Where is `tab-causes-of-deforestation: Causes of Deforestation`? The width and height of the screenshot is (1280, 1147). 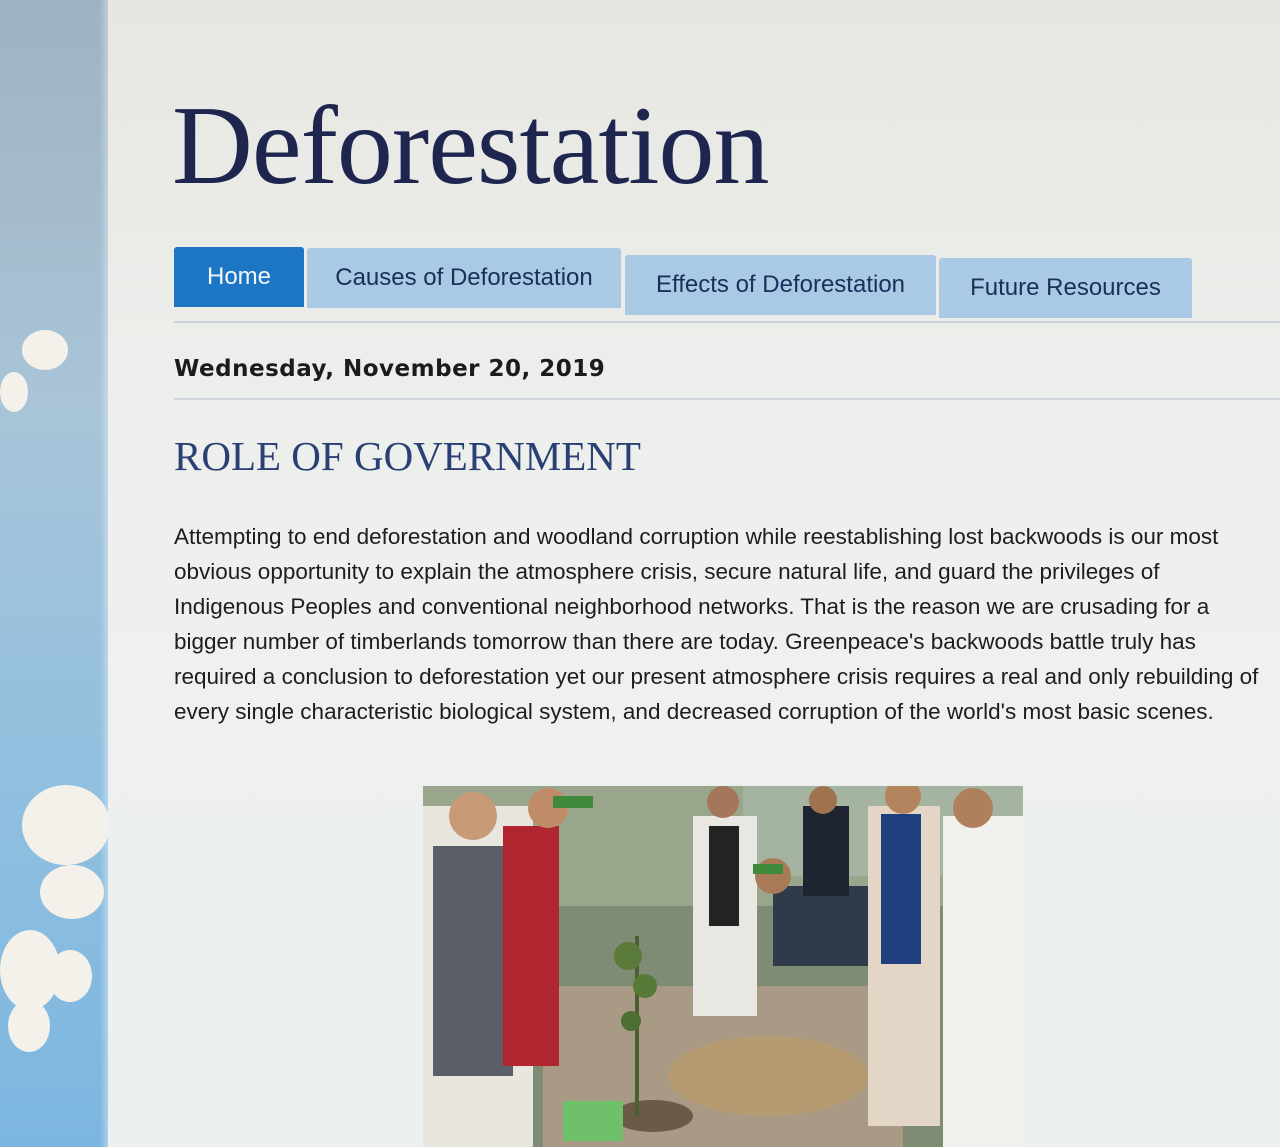 tab-causes-of-deforestation: Causes of Deforestation is located at coordinates (464, 278).